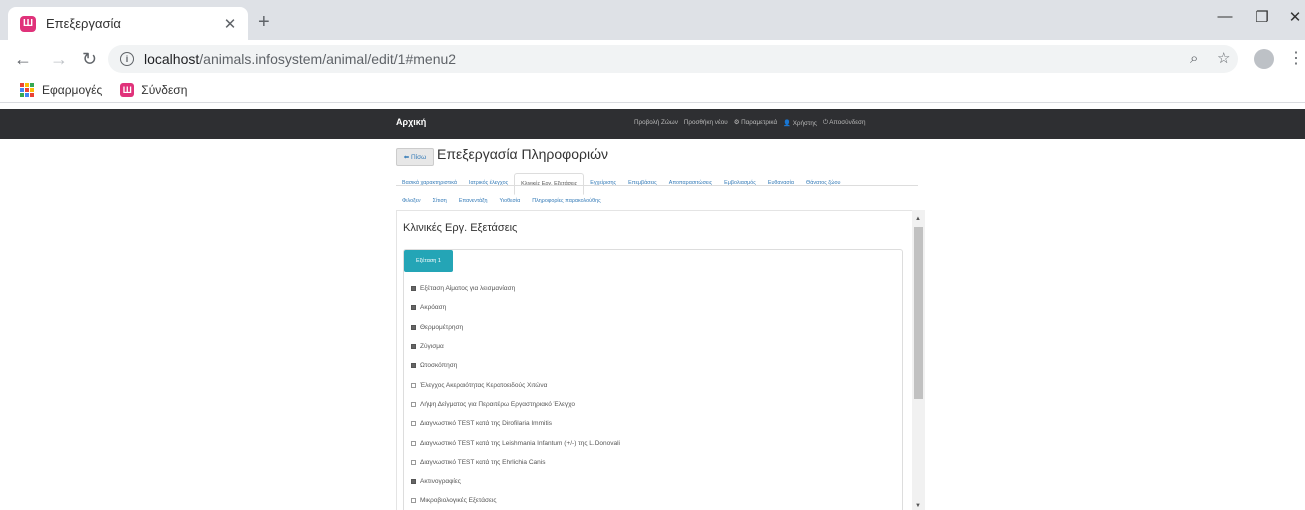 Image resolution: width=1305 pixels, height=510 pixels. I want to click on reload-icon: ↻, so click(89, 59).